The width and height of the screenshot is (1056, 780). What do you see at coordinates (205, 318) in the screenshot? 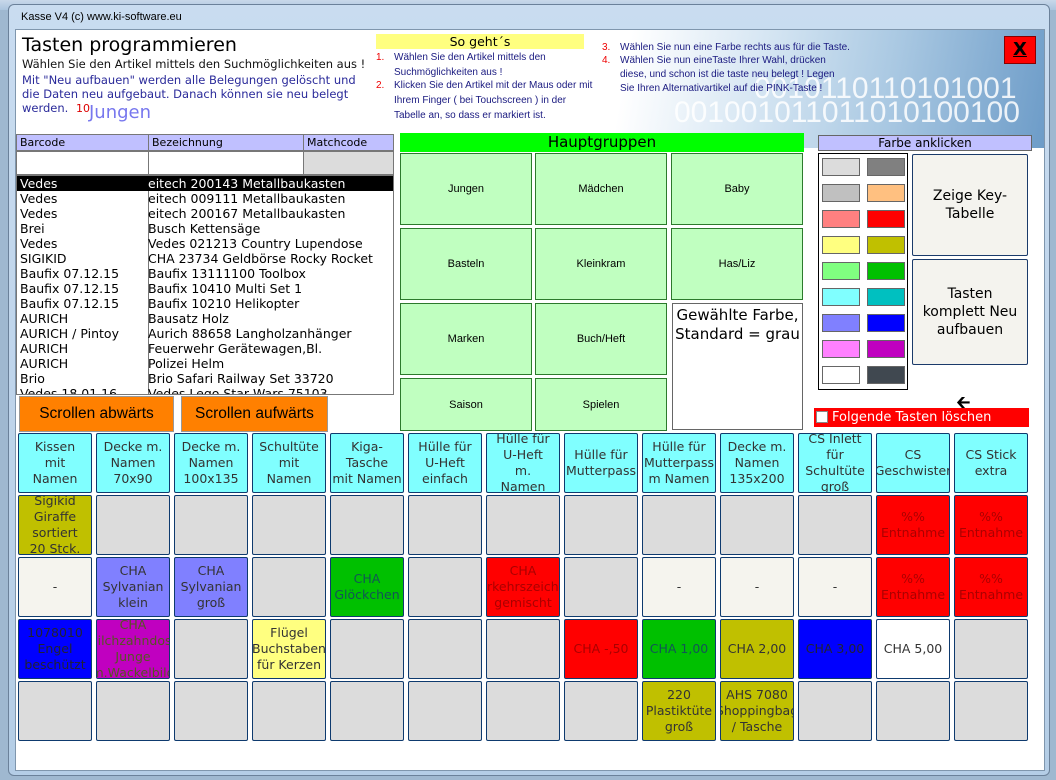
I see `list-item: AURICH Bausatz Holz` at bounding box center [205, 318].